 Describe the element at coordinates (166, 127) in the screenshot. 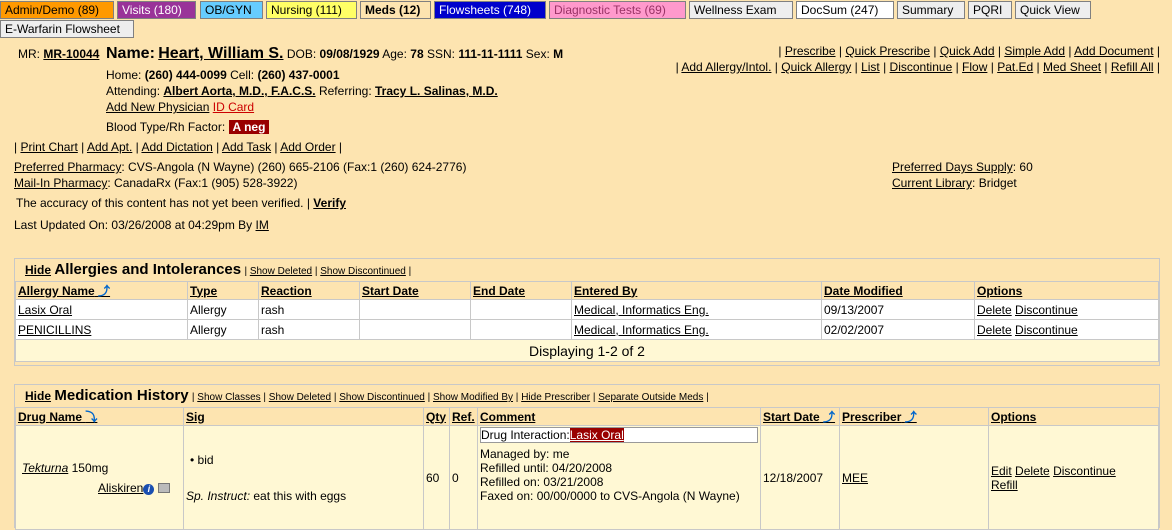

I see `blood-type-label: Blood Type/Rh Factor:` at that location.